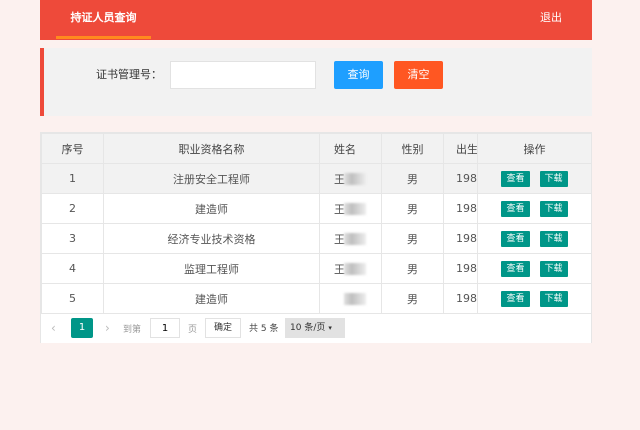 Image resolution: width=640 pixels, height=430 pixels. I want to click on page-size-select: 10 条/页 ▾, so click(315, 328).